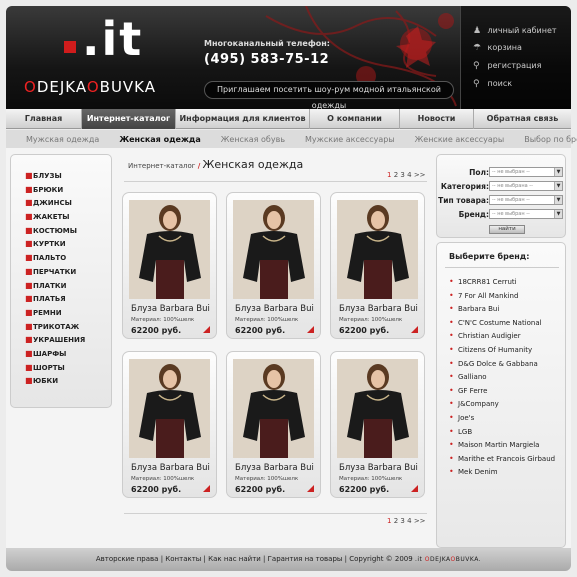 The width and height of the screenshot is (577, 577). I want to click on brand-item: • Citizens Of Humanity, so click(502, 350).